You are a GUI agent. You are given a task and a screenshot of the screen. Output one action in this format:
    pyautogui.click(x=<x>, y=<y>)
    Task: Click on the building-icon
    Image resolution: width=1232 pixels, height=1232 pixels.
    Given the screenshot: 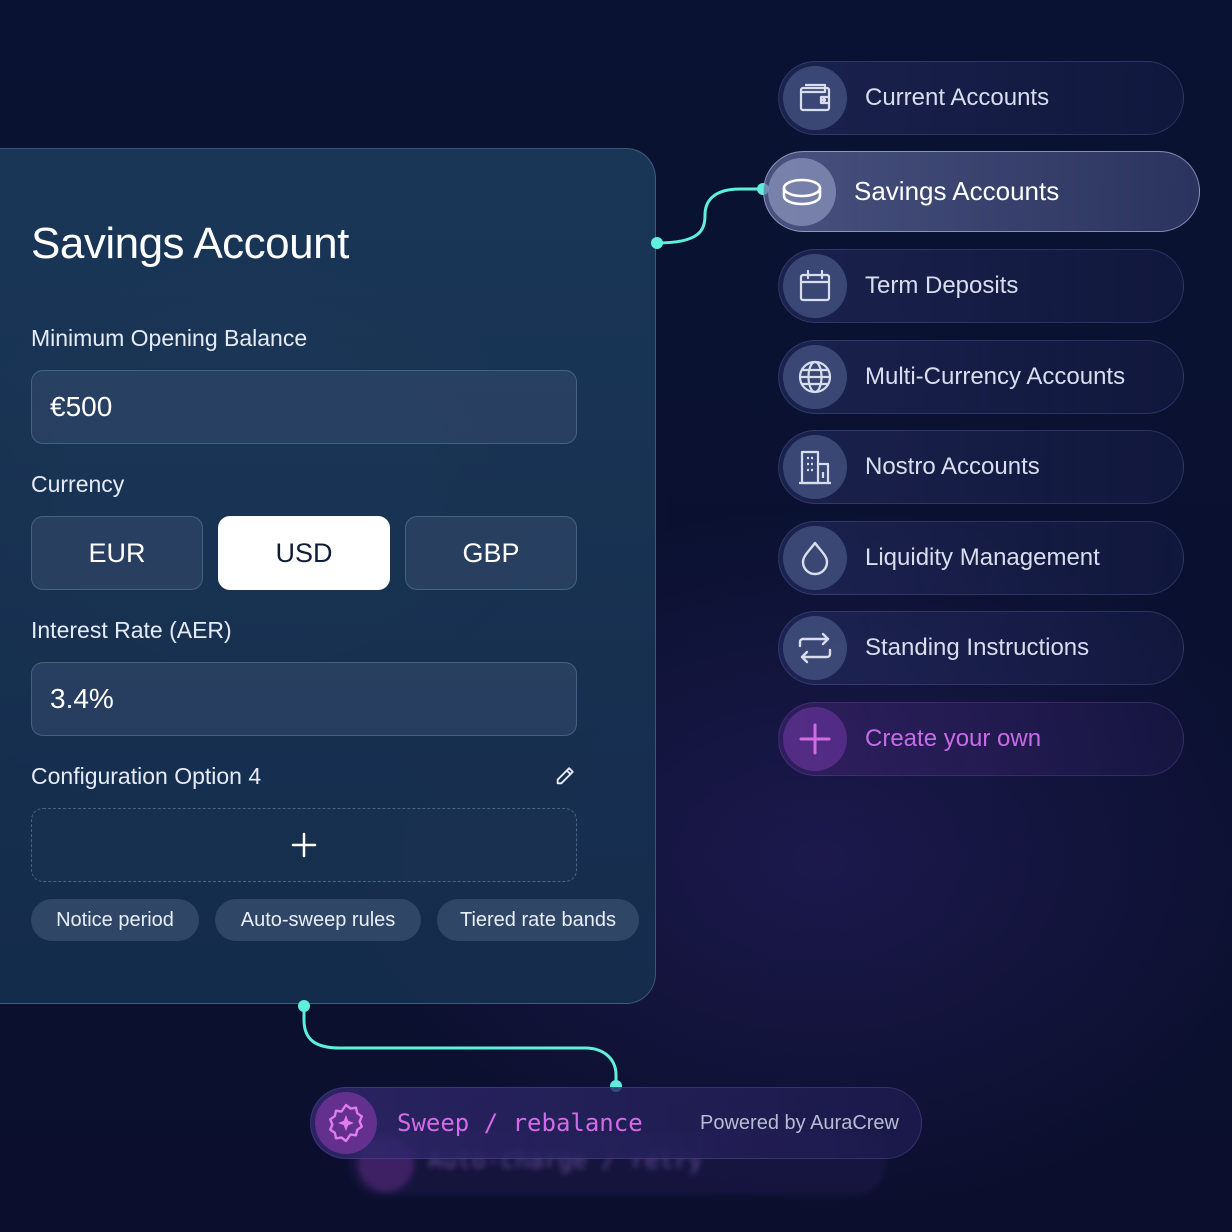 What is the action you would take?
    pyautogui.click(x=815, y=467)
    